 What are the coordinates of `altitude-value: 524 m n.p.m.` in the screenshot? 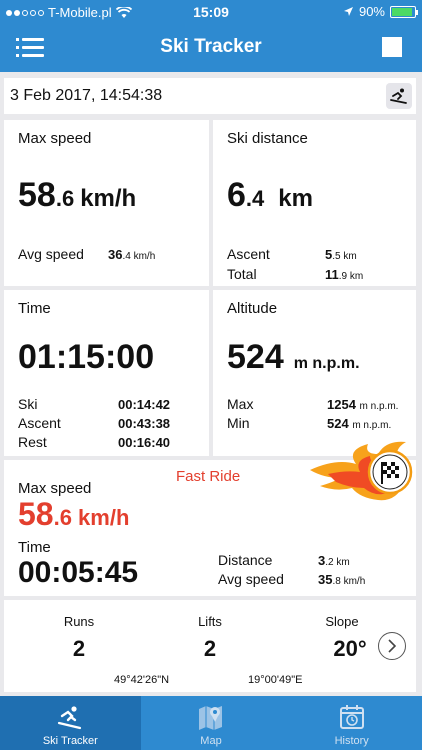 It's located at (293, 357).